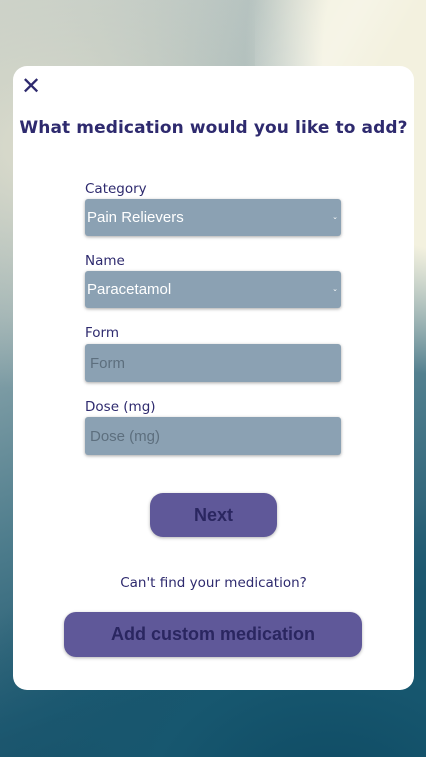  Describe the element at coordinates (105, 261) in the screenshot. I see `name-label: Name` at that location.